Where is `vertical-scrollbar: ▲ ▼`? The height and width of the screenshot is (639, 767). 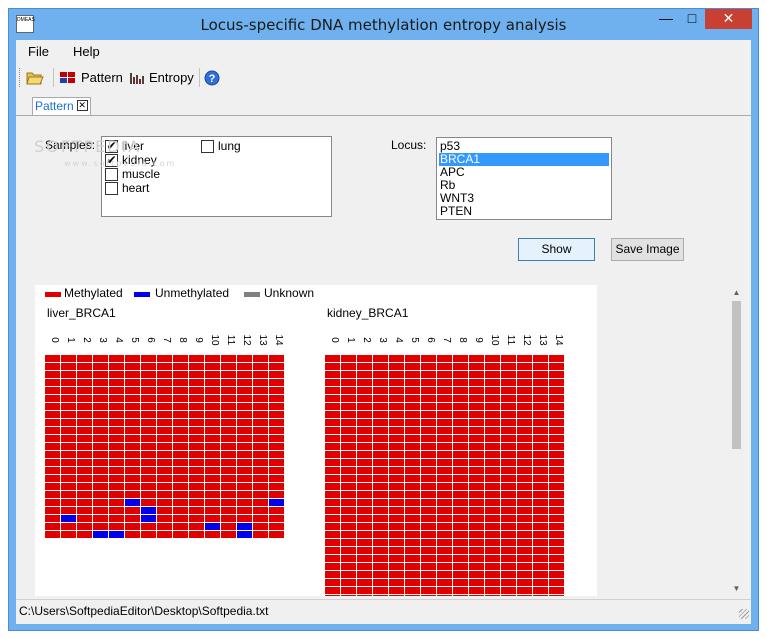 vertical-scrollbar: ▲ ▼ is located at coordinates (736, 440).